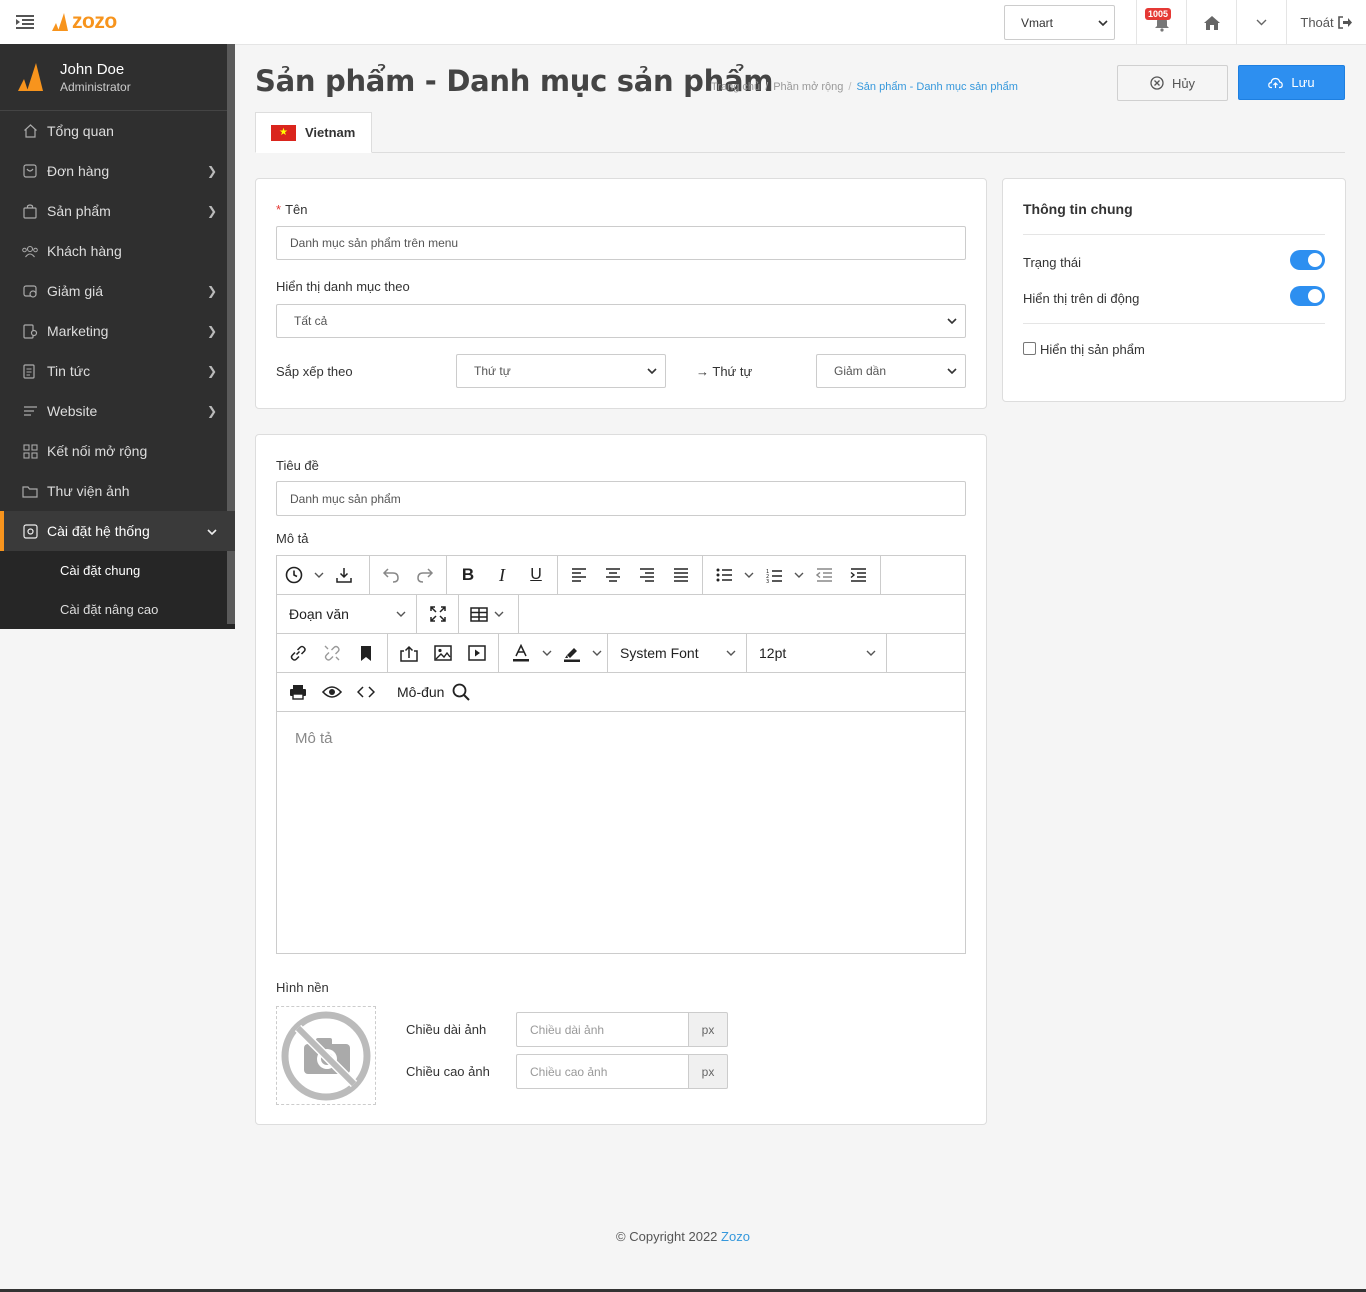 This screenshot has height=1292, width=1366. I want to click on align-left-icon, so click(579, 575).